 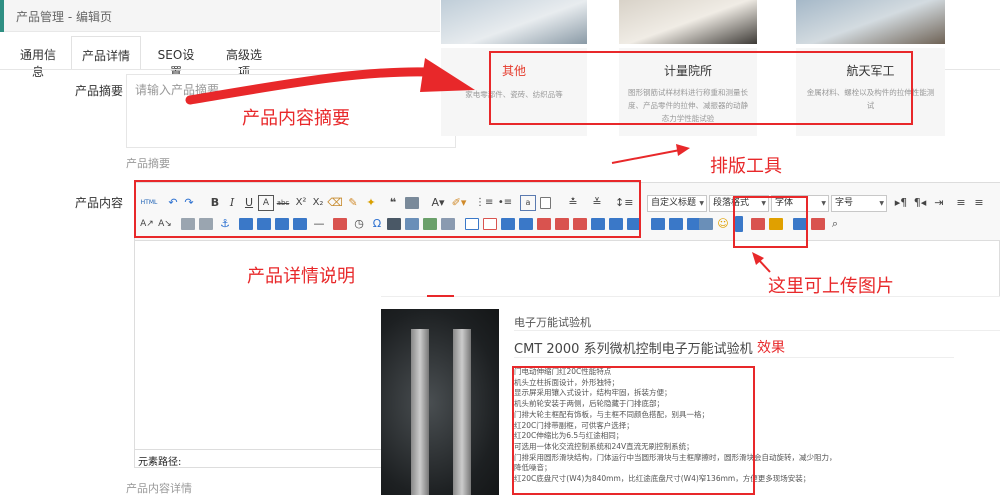 I want to click on toolbar-arrowhead, so click(x=683, y=150).